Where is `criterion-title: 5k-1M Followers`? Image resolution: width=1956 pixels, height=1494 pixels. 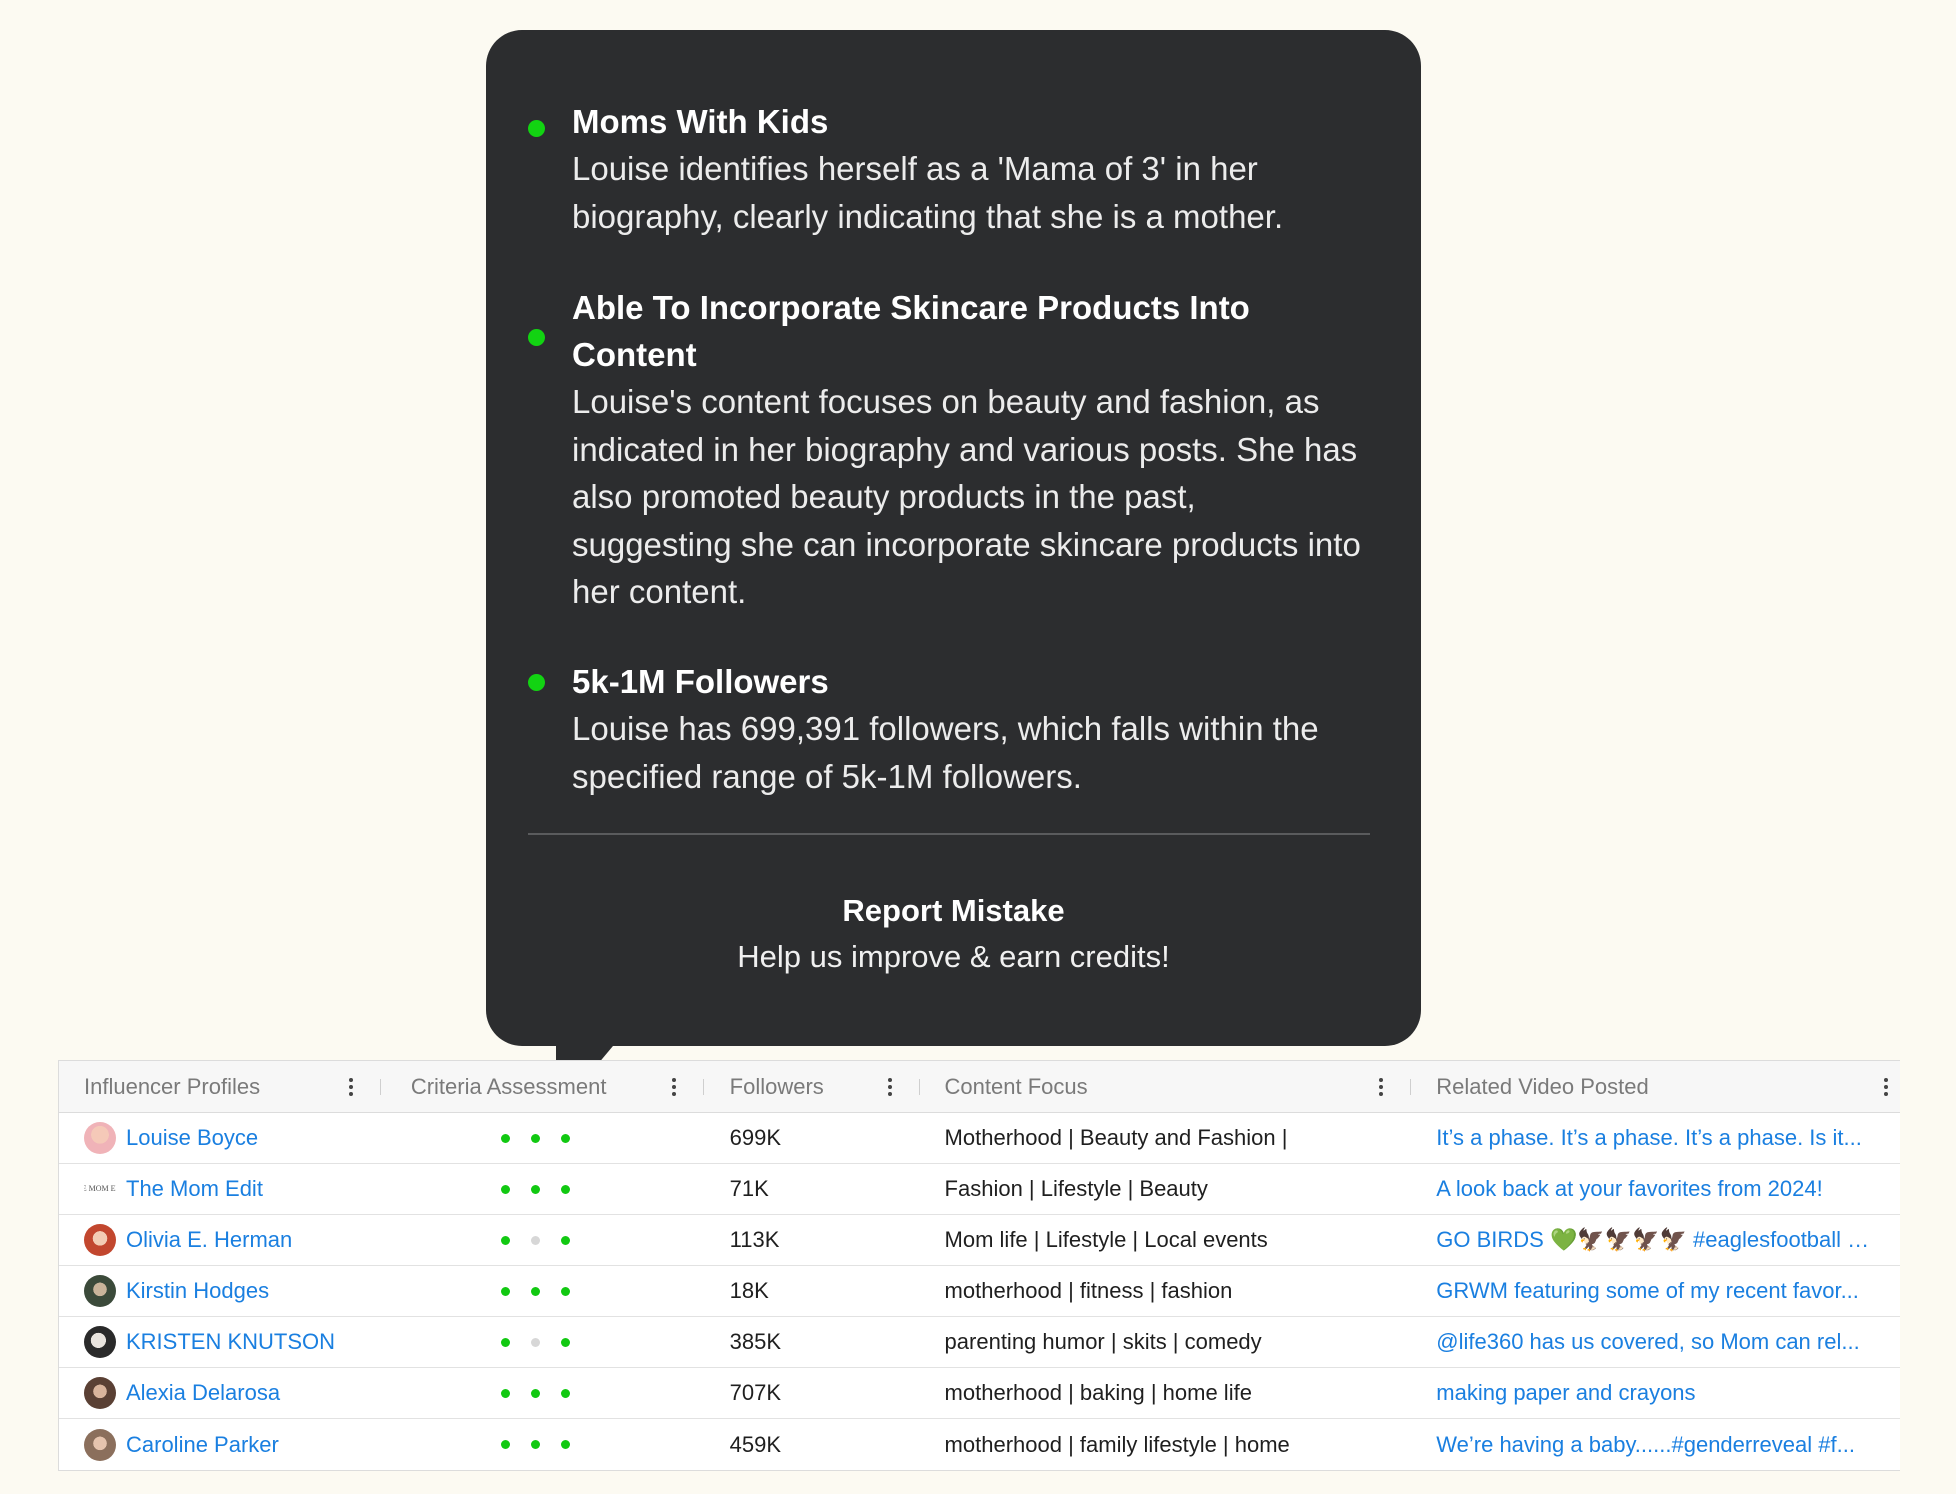
criterion-title: 5k-1M Followers is located at coordinates (700, 681).